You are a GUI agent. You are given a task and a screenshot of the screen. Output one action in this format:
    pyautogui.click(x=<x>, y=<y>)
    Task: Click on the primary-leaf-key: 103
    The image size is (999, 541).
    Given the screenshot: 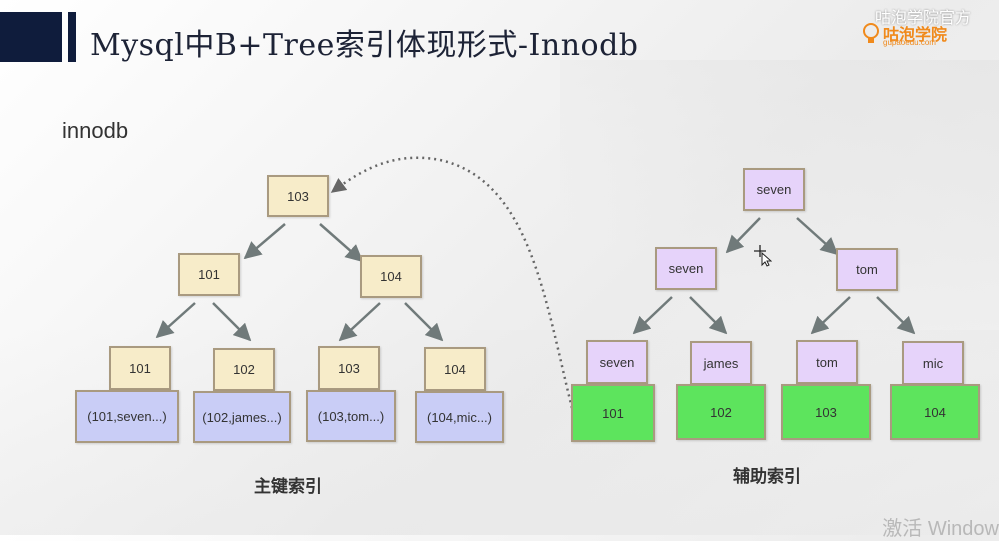 What is the action you would take?
    pyautogui.click(x=349, y=368)
    